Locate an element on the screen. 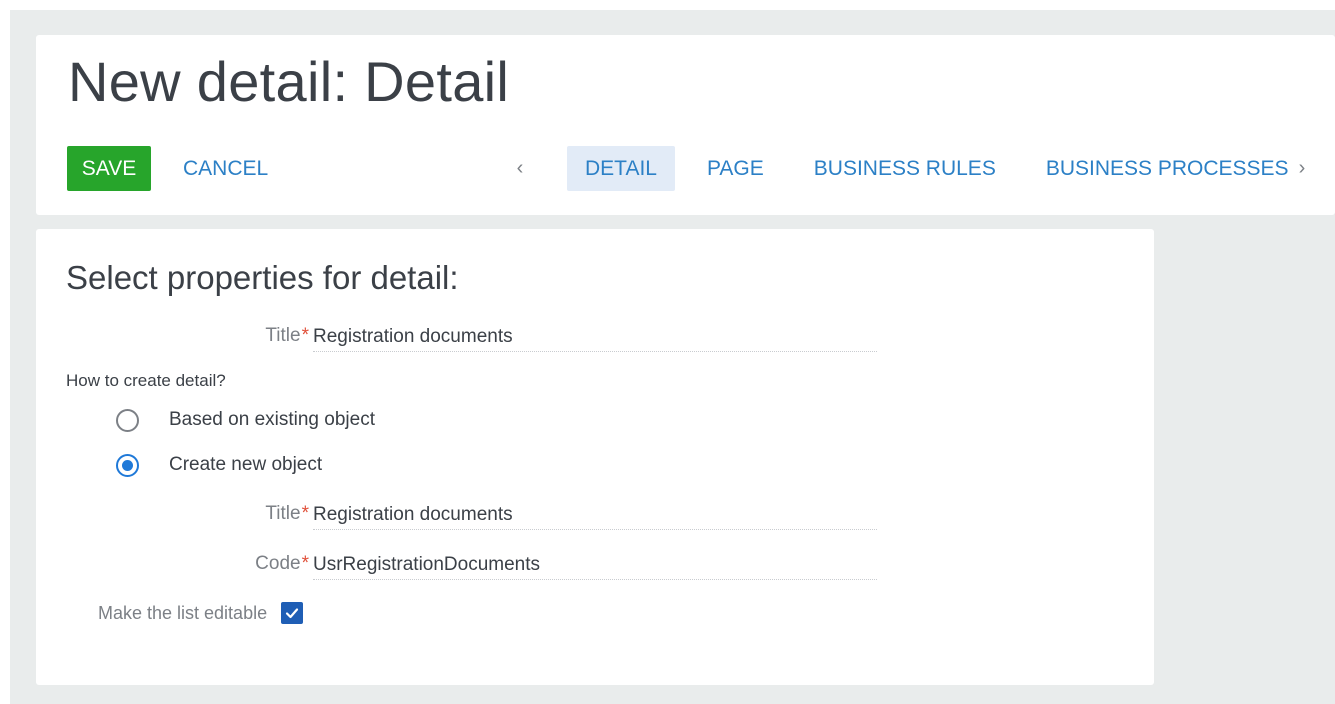  create-method-question: How to create detail? is located at coordinates (146, 380).